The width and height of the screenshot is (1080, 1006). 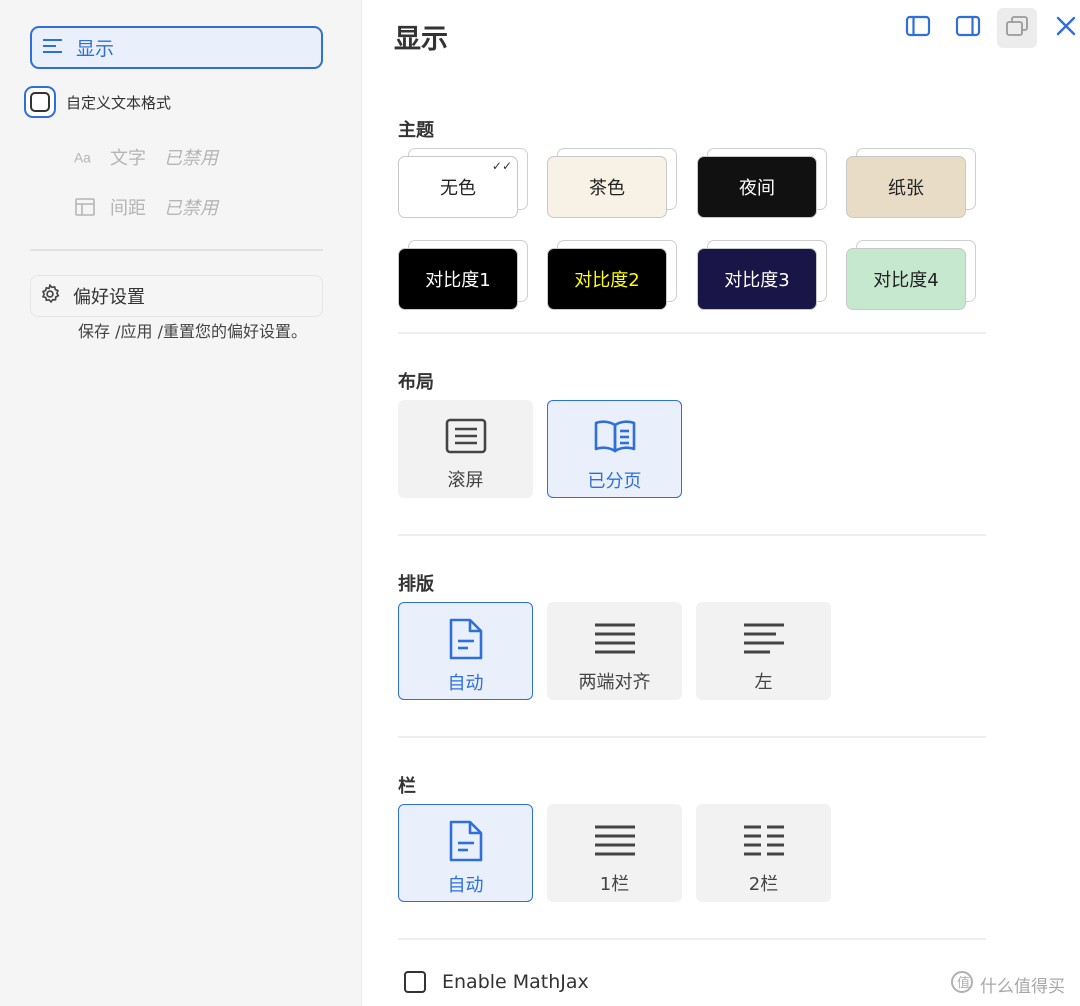 What do you see at coordinates (764, 638) in the screenshot?
I see `align-left-icon` at bounding box center [764, 638].